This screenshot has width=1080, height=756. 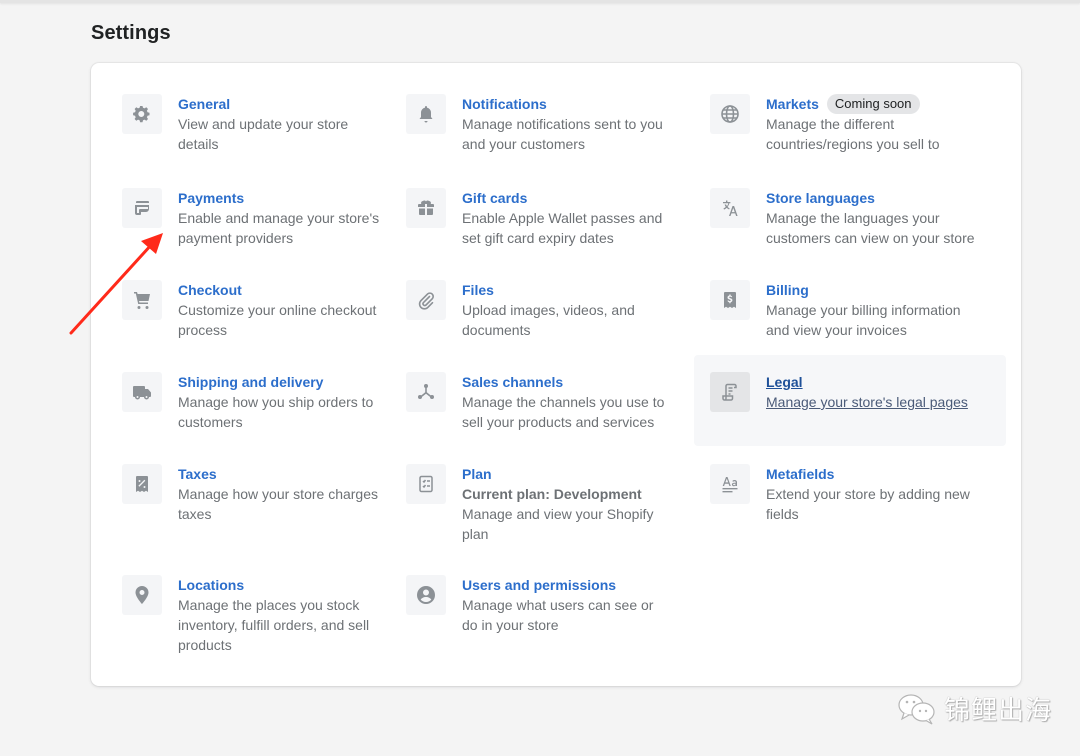 I want to click on settings-item-title: Taxes, so click(x=283, y=474).